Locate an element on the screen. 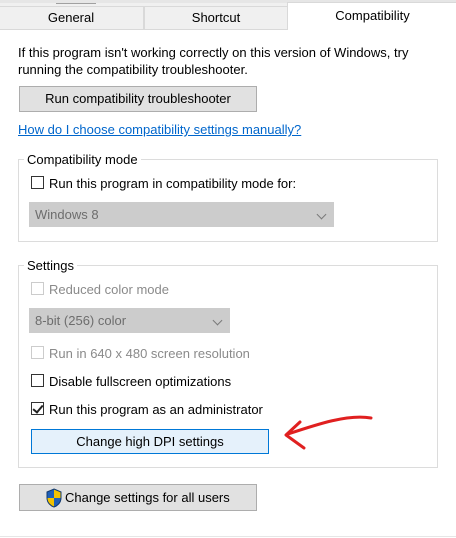 This screenshot has width=456, height=538. color-depth-selected: 8-bit (256) color is located at coordinates (81, 320).